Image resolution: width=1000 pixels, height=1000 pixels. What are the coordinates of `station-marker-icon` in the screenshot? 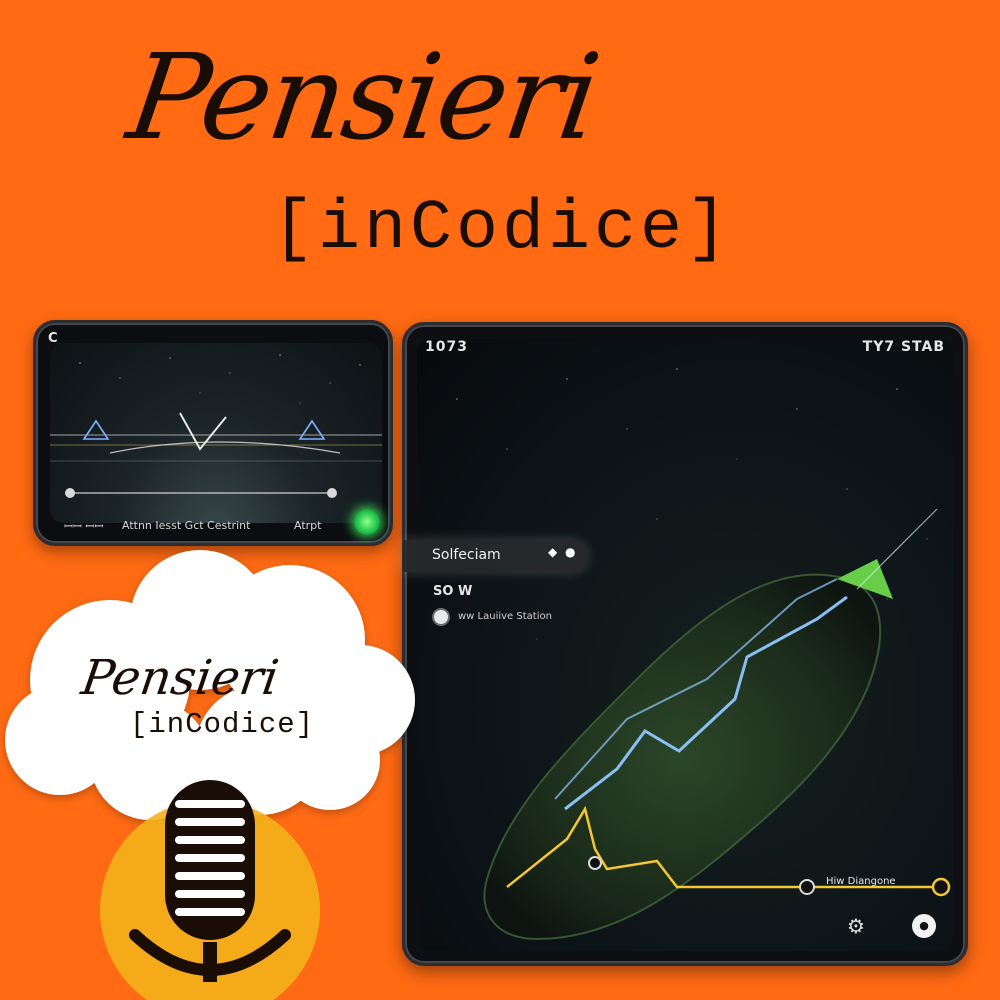 It's located at (441, 617).